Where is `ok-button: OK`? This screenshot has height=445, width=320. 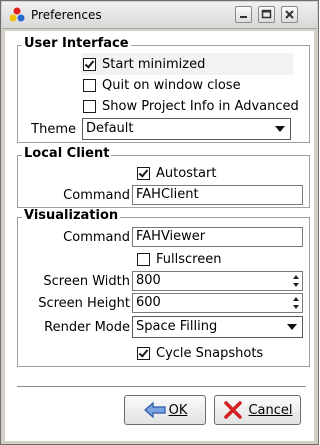 ok-button: OK is located at coordinates (165, 410).